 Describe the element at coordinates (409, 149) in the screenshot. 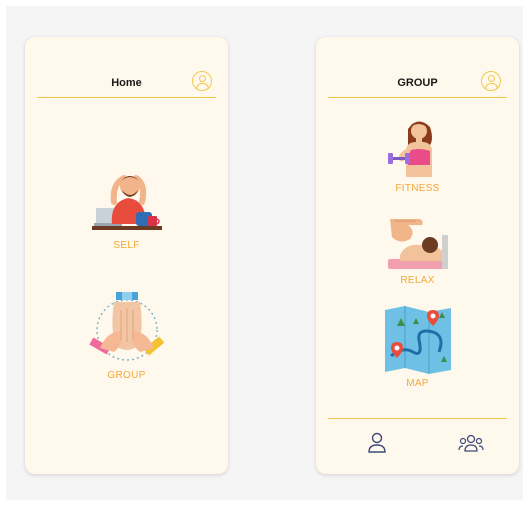

I see `fitness-illustration` at that location.